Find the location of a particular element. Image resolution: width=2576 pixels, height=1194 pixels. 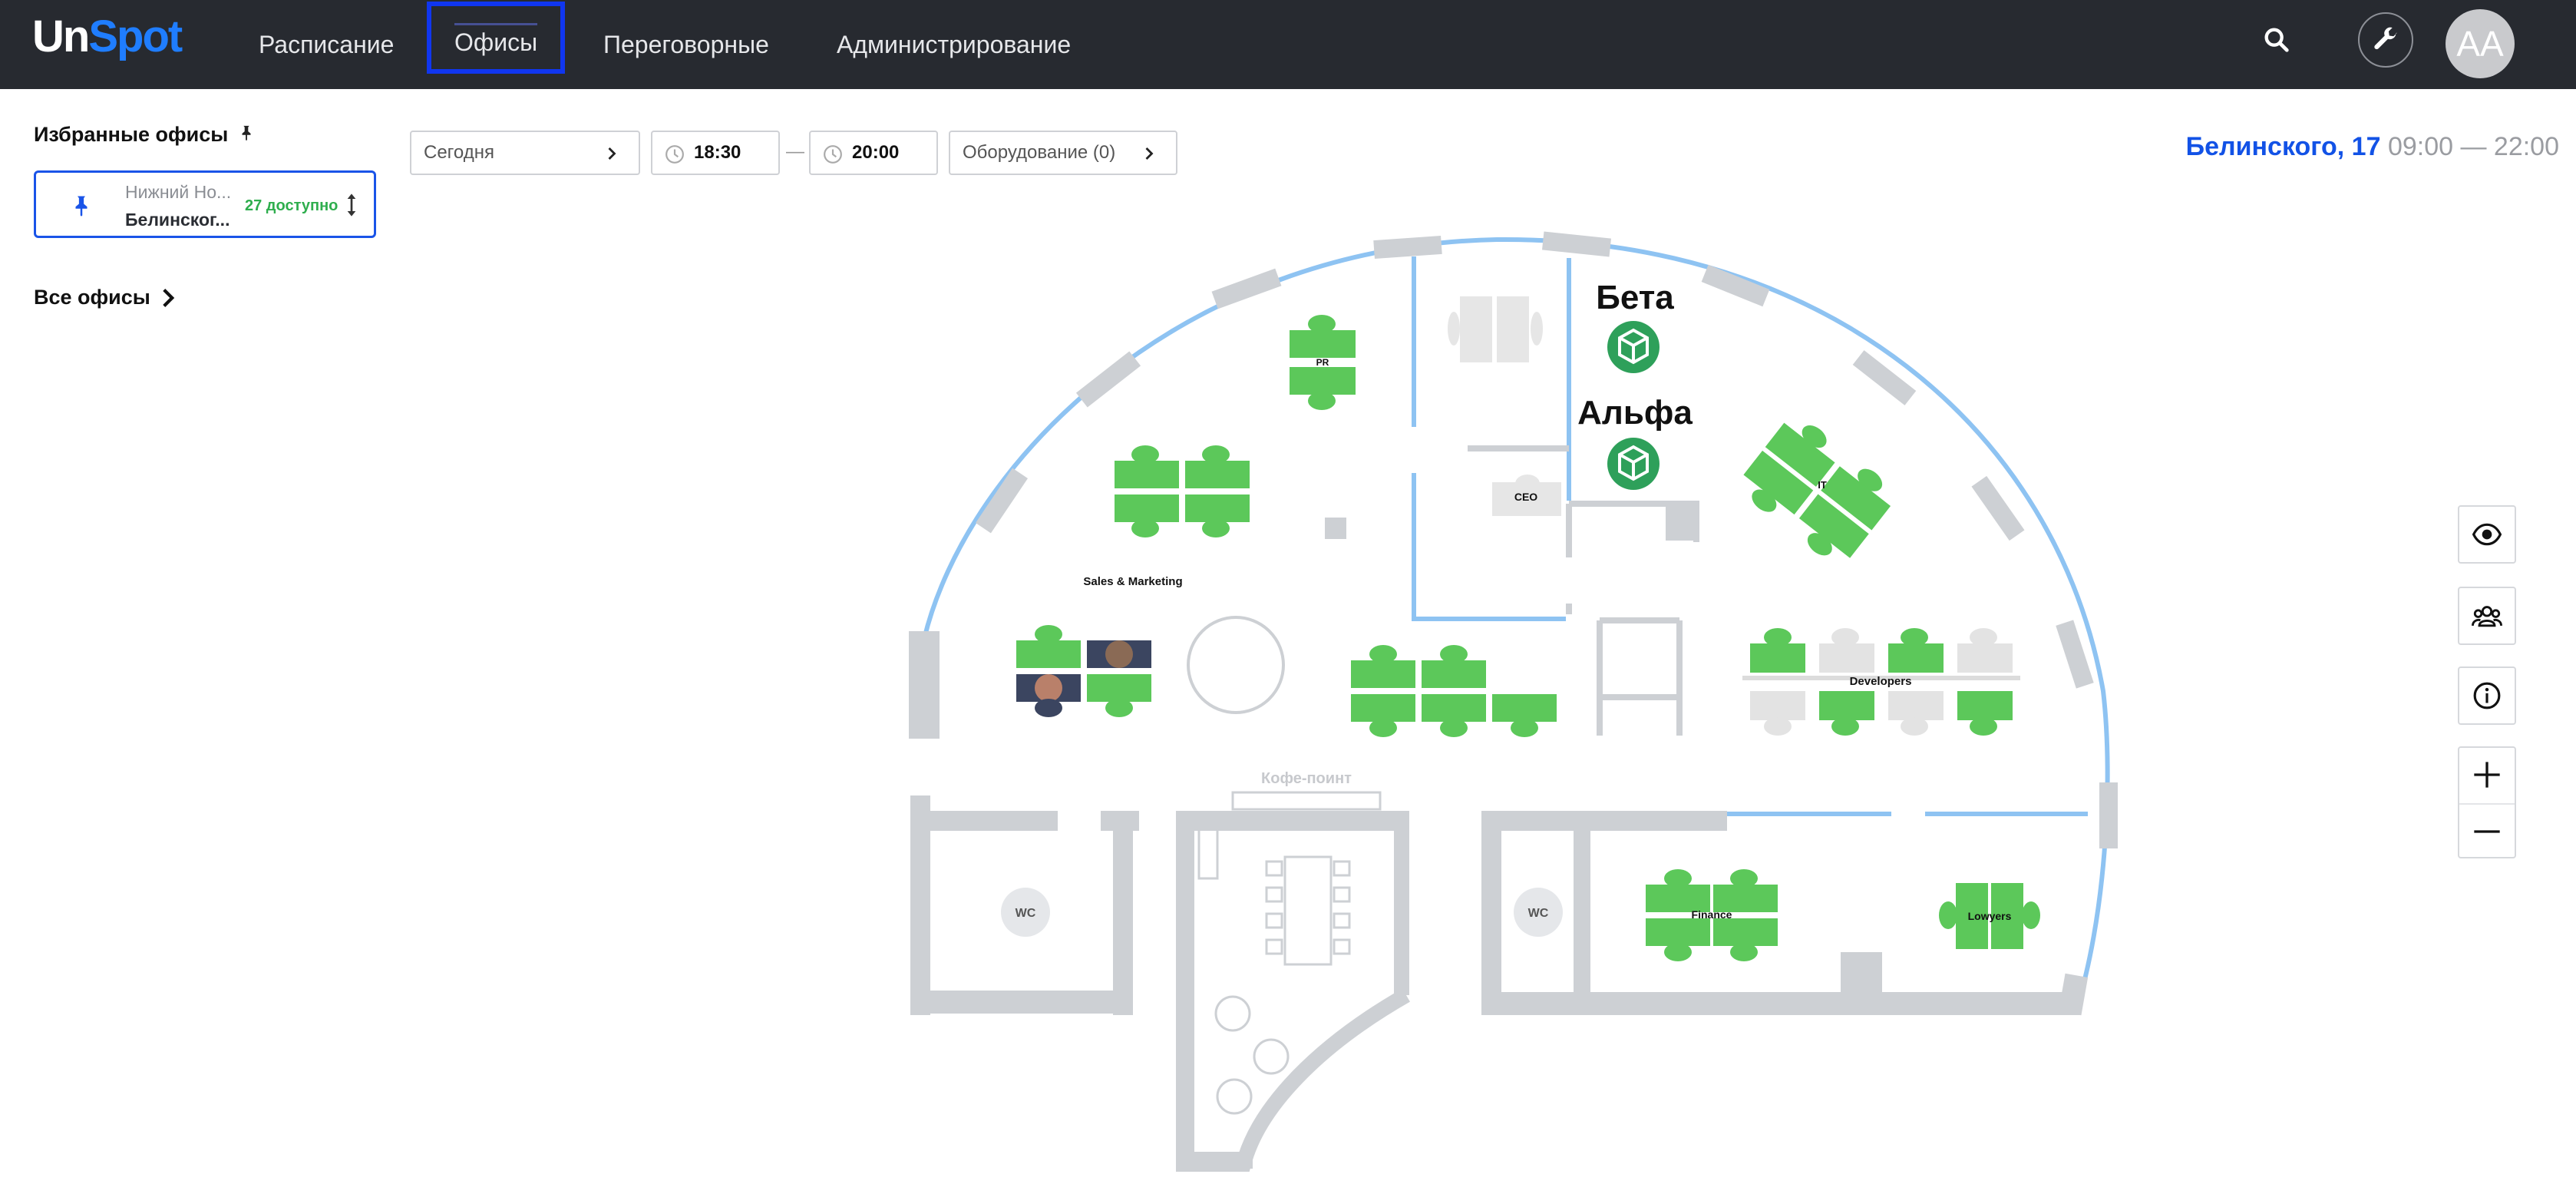

pr-label: PR is located at coordinates (1322, 363).